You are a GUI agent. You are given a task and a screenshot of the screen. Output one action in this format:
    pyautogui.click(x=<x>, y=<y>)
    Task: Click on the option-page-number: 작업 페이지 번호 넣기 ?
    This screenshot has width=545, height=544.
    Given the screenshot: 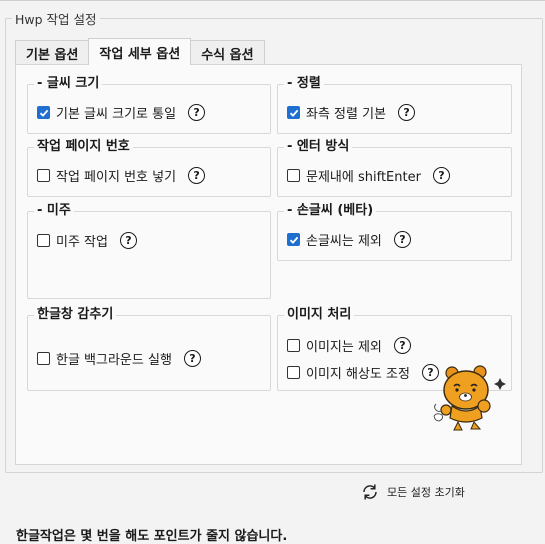 What is the action you would take?
    pyautogui.click(x=121, y=175)
    